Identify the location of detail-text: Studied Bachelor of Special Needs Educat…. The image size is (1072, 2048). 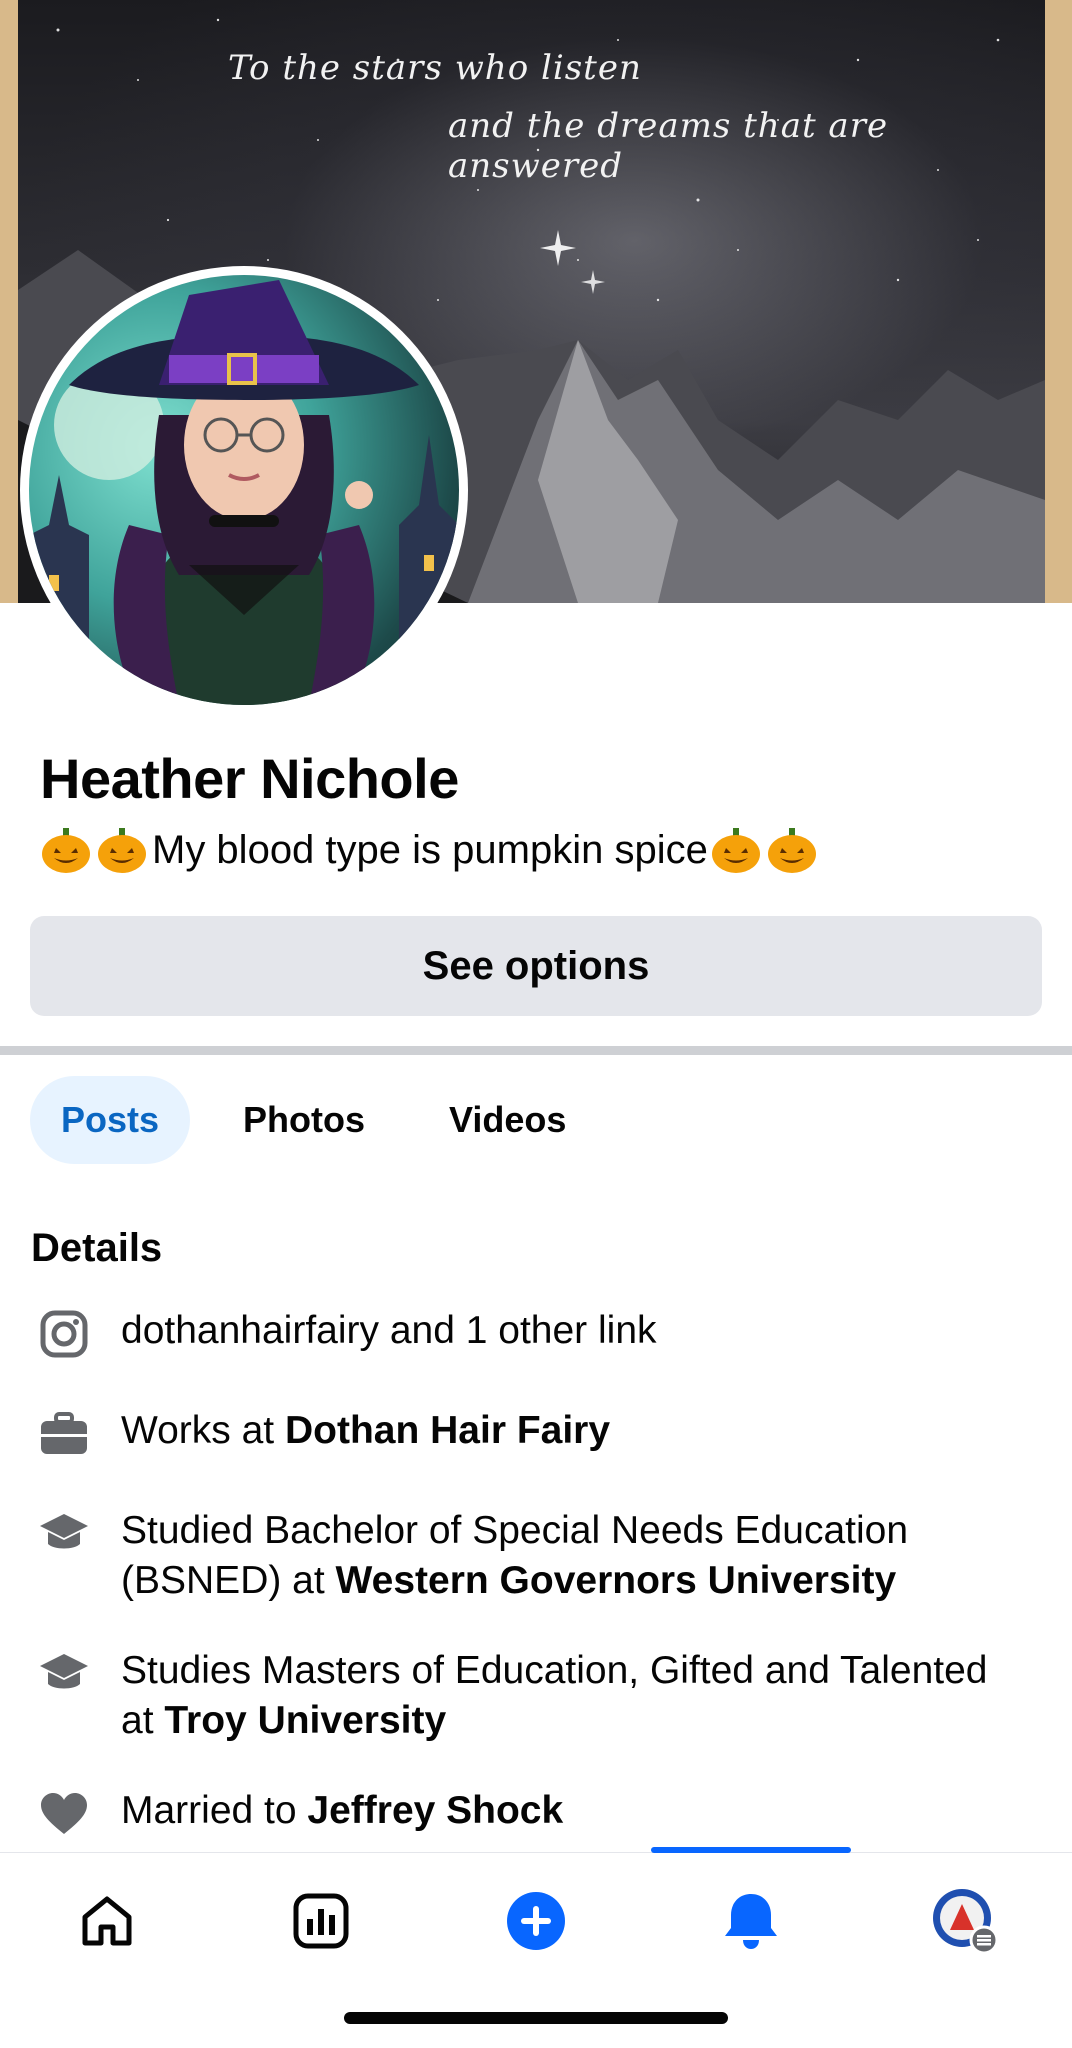
(571, 1556).